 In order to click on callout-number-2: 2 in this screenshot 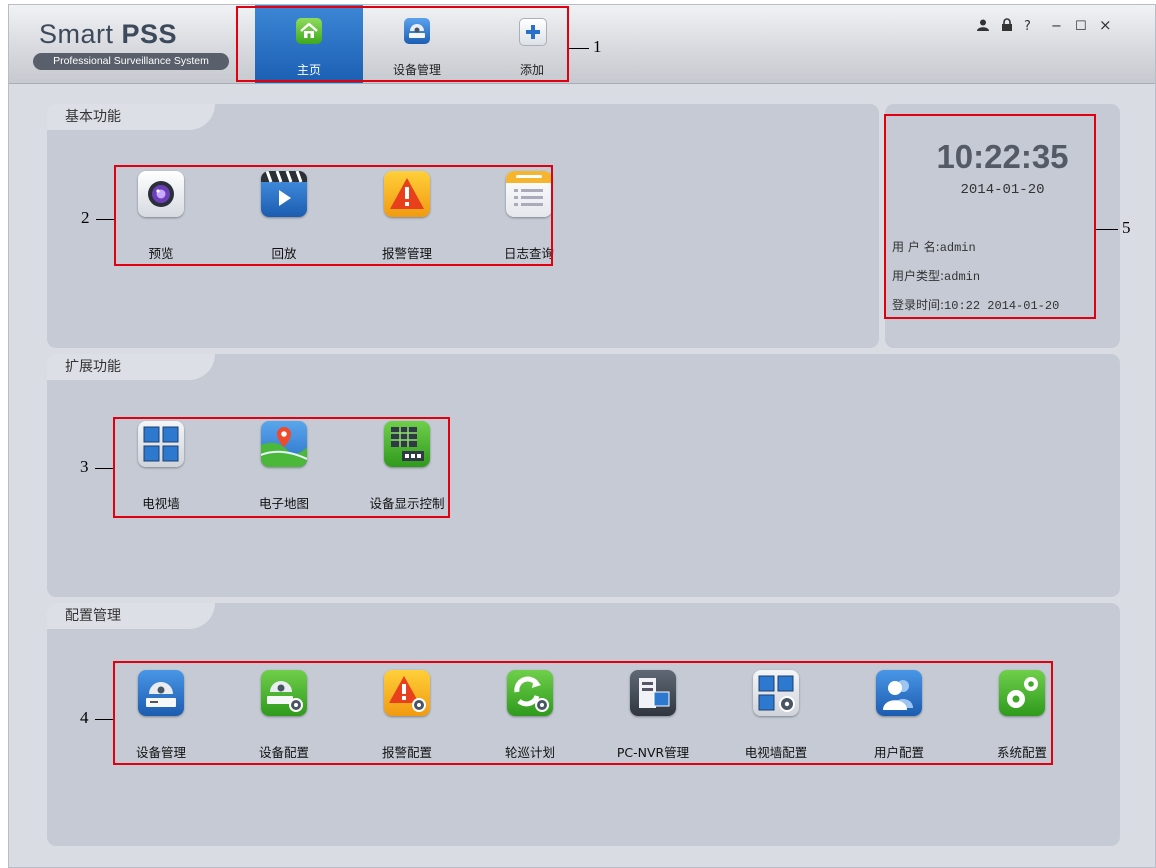, I will do `click(85, 217)`.